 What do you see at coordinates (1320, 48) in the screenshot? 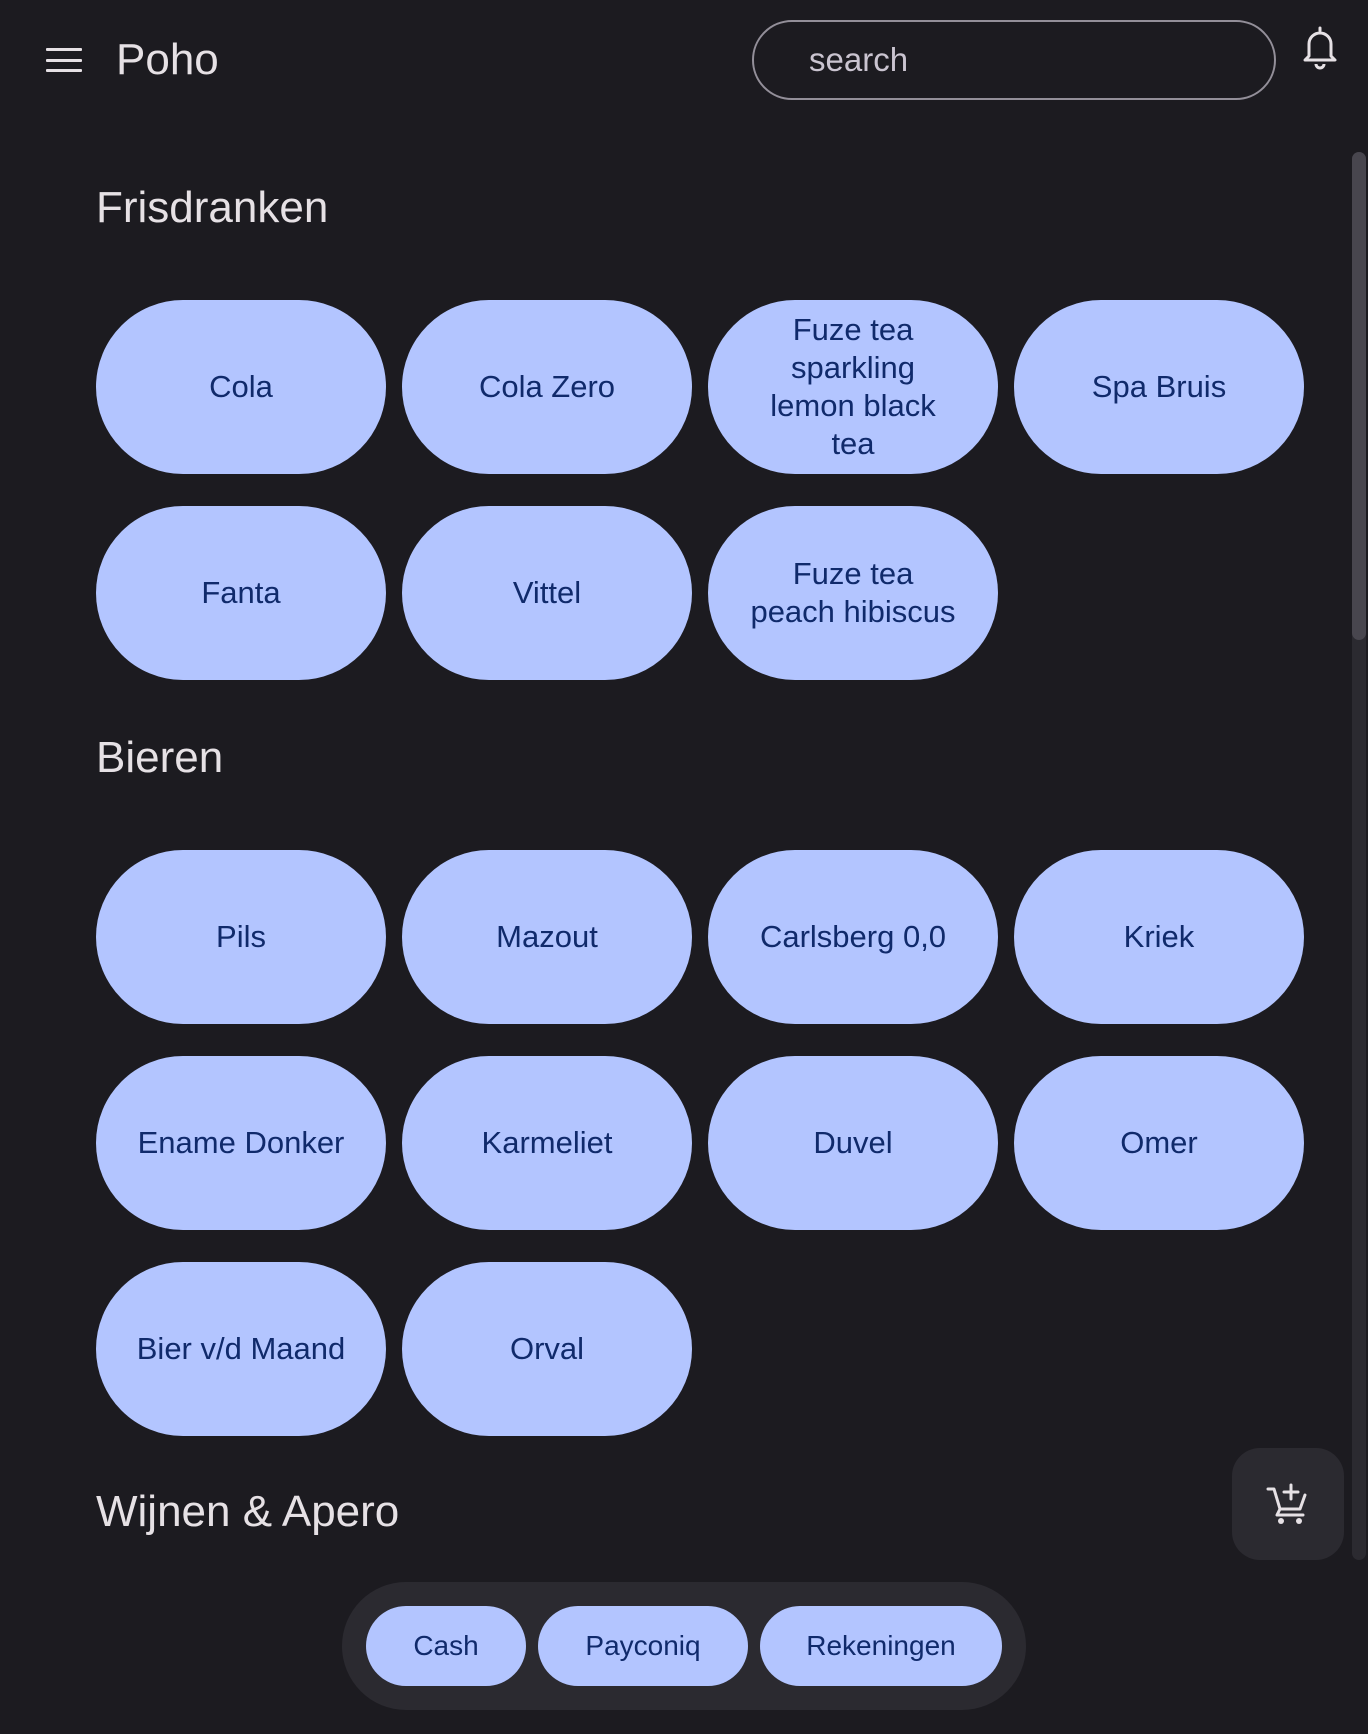
I see `bell-icon` at bounding box center [1320, 48].